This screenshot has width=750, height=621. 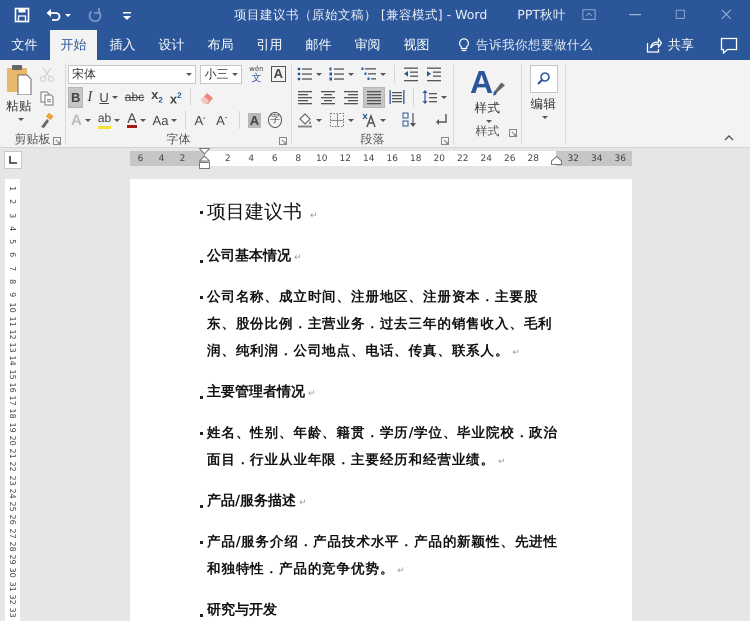 I want to click on ruler-number: 34, so click(x=597, y=159).